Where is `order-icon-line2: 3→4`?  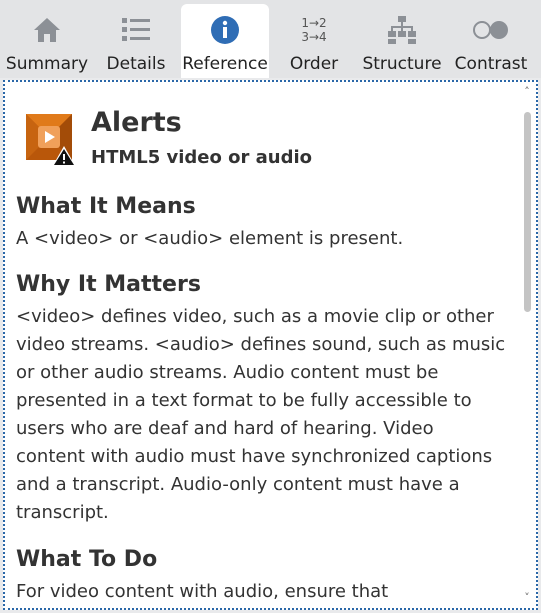 order-icon-line2: 3→4 is located at coordinates (314, 37).